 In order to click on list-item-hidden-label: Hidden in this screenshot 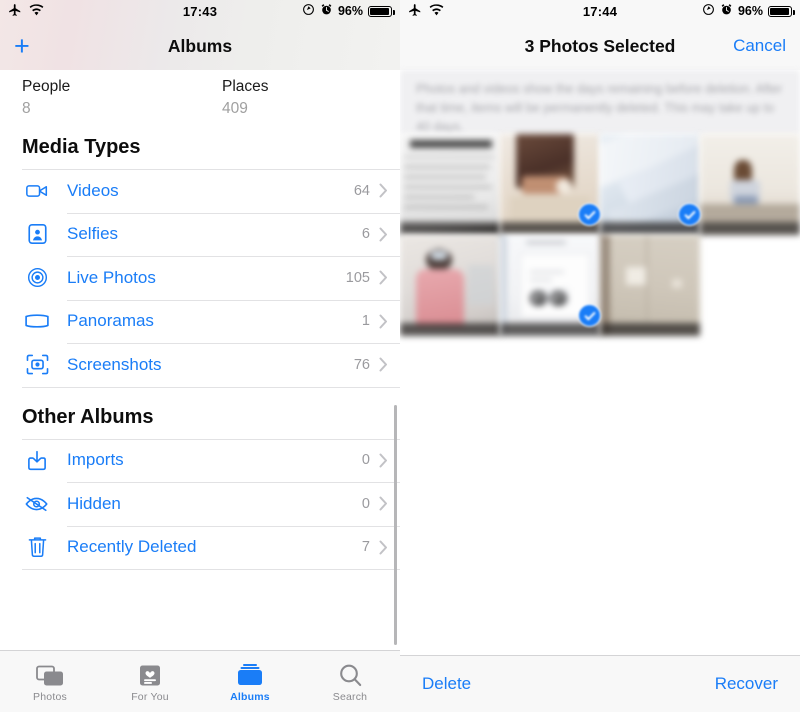, I will do `click(94, 503)`.